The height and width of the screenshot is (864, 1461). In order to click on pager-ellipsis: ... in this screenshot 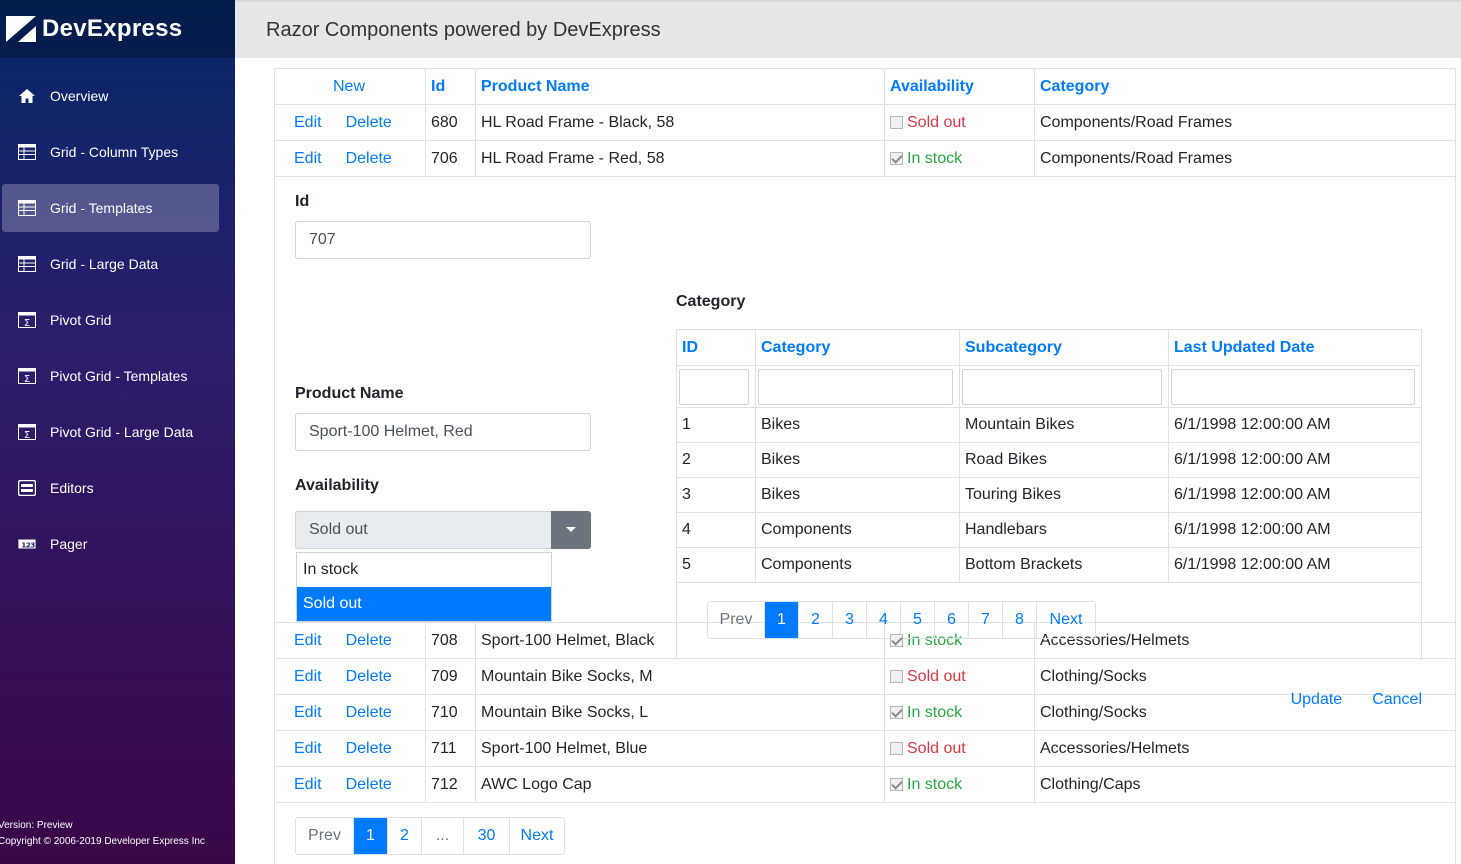, I will do `click(443, 836)`.